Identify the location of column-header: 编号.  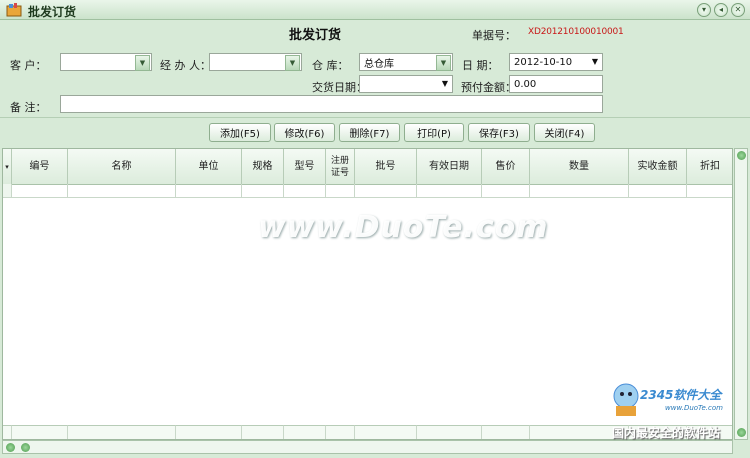
(40, 166).